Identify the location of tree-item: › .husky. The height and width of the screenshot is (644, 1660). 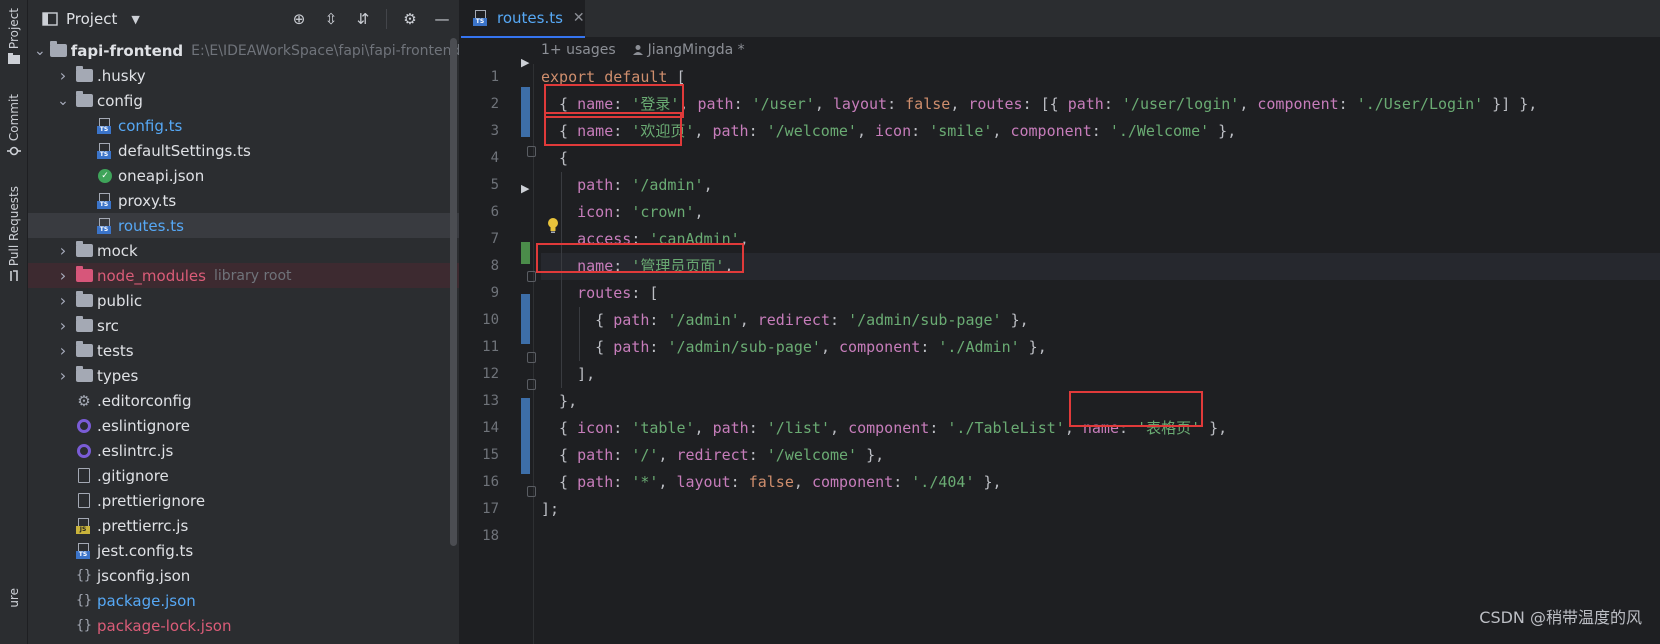
(243, 75).